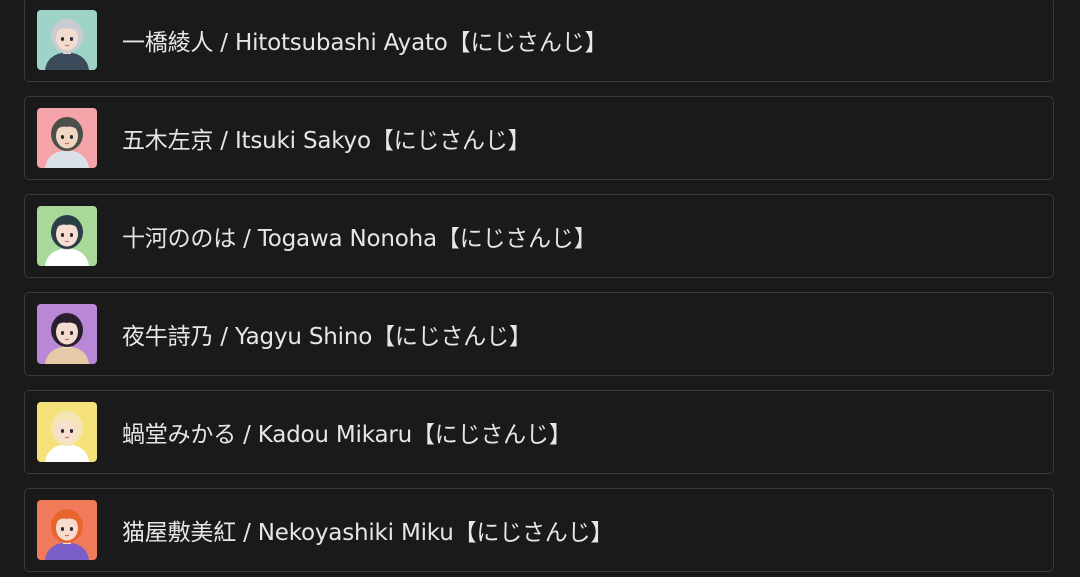  I want to click on list-item: 夜牛詩乃 / Yagyu Shino【にじさんじ】, so click(539, 334).